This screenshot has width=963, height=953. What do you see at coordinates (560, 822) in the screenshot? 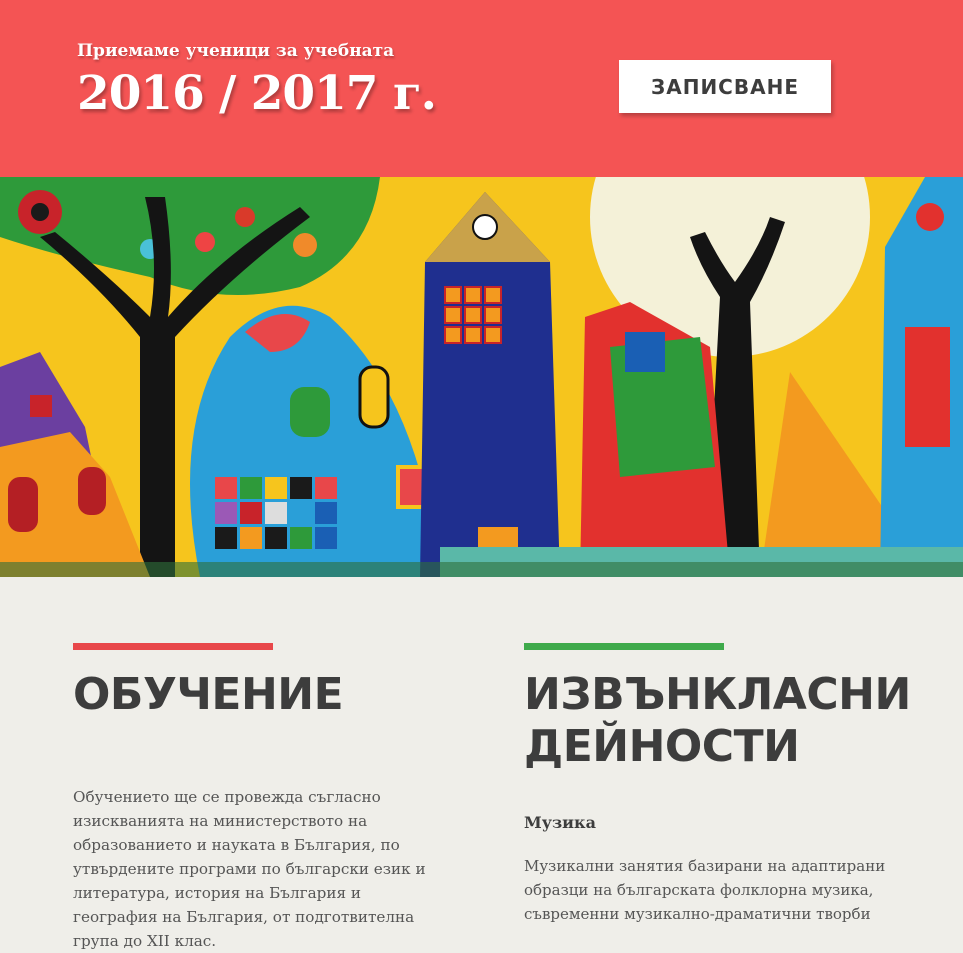
I see `music-title: Музика` at bounding box center [560, 822].